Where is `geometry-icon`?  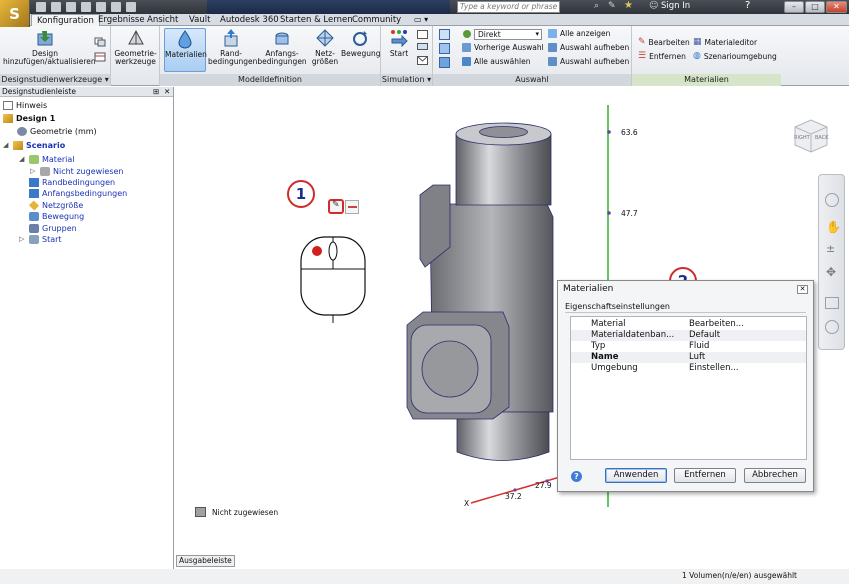 geometry-icon is located at coordinates (22, 131).